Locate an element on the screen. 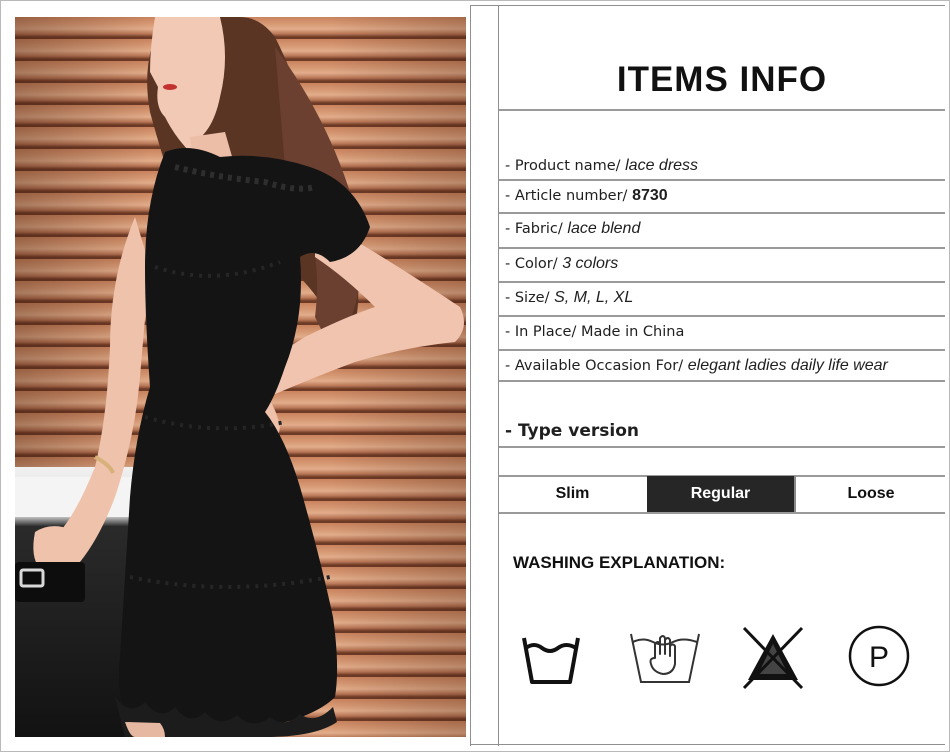  spec-value: 8730 is located at coordinates (650, 195).